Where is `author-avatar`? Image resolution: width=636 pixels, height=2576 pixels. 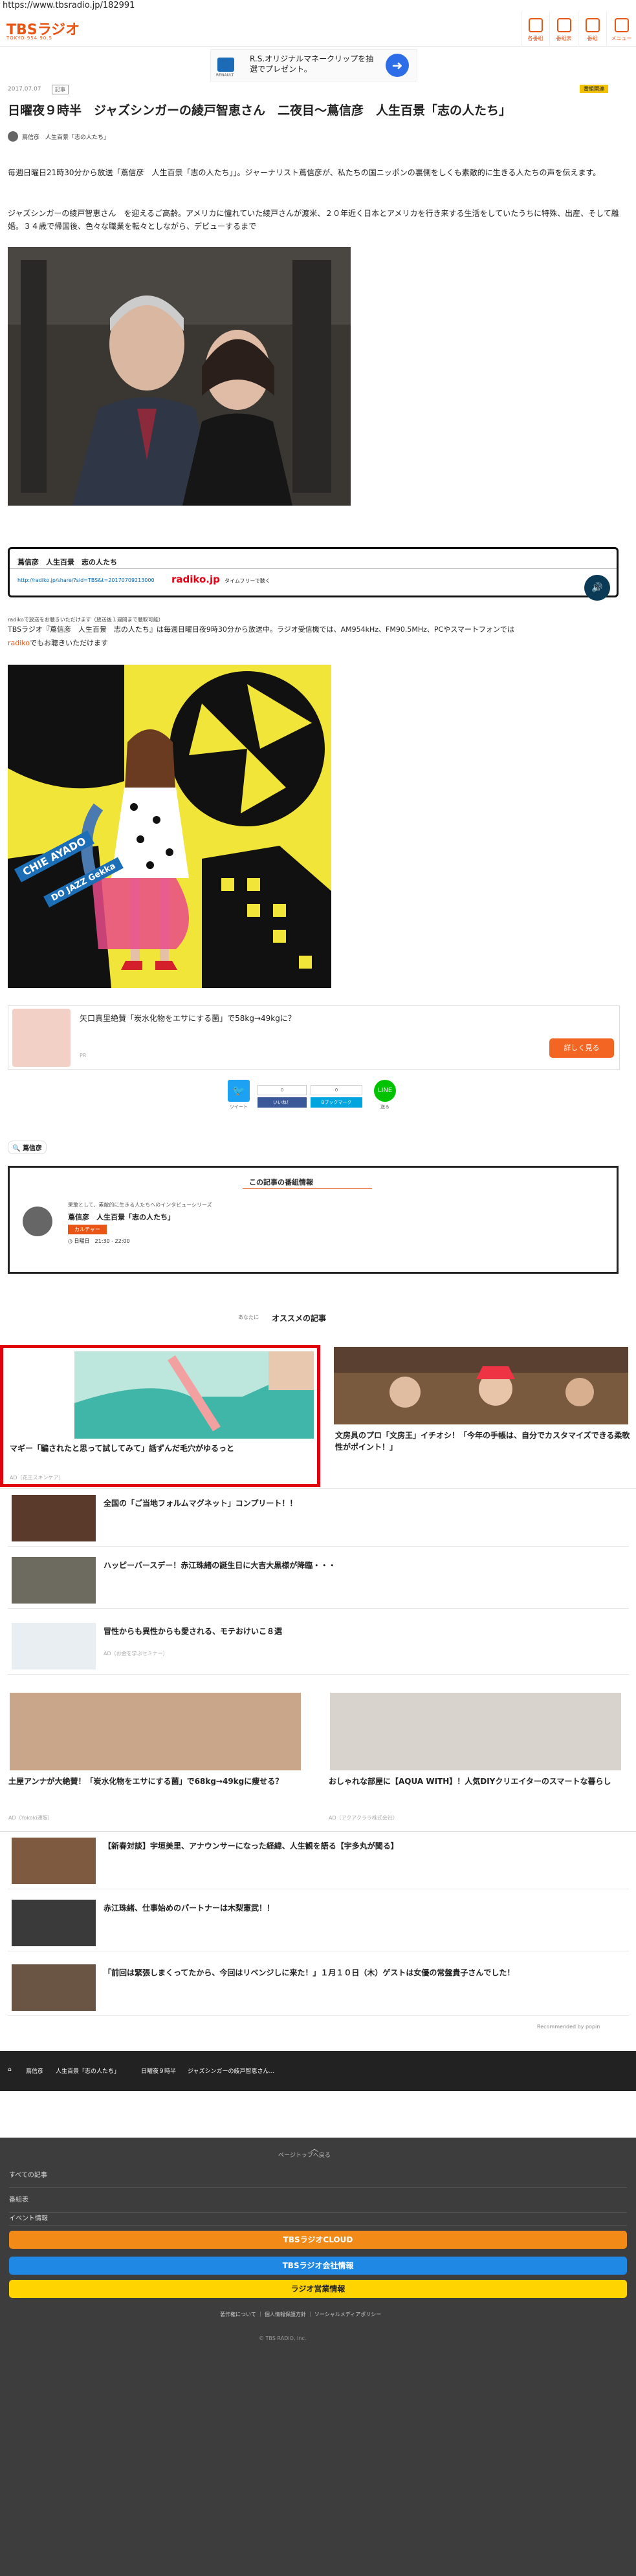 author-avatar is located at coordinates (13, 136).